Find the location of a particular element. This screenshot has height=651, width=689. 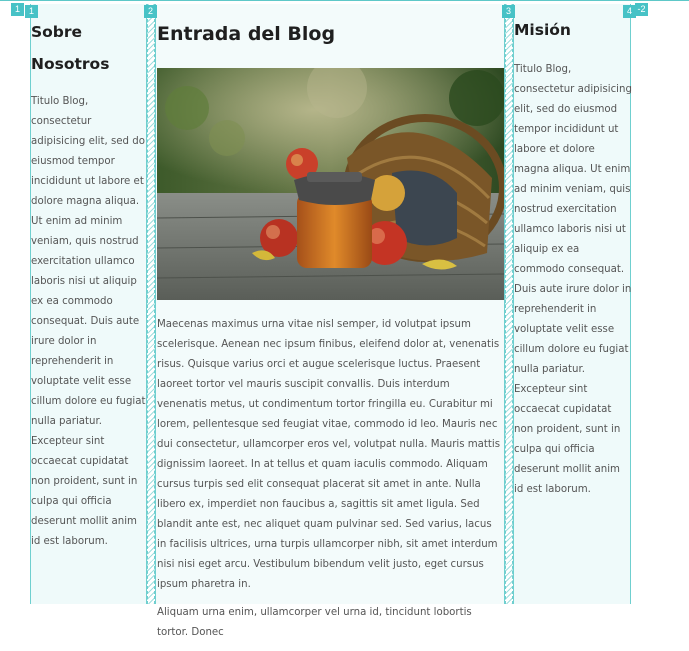

grid-top-rule is located at coordinates (344, 0).